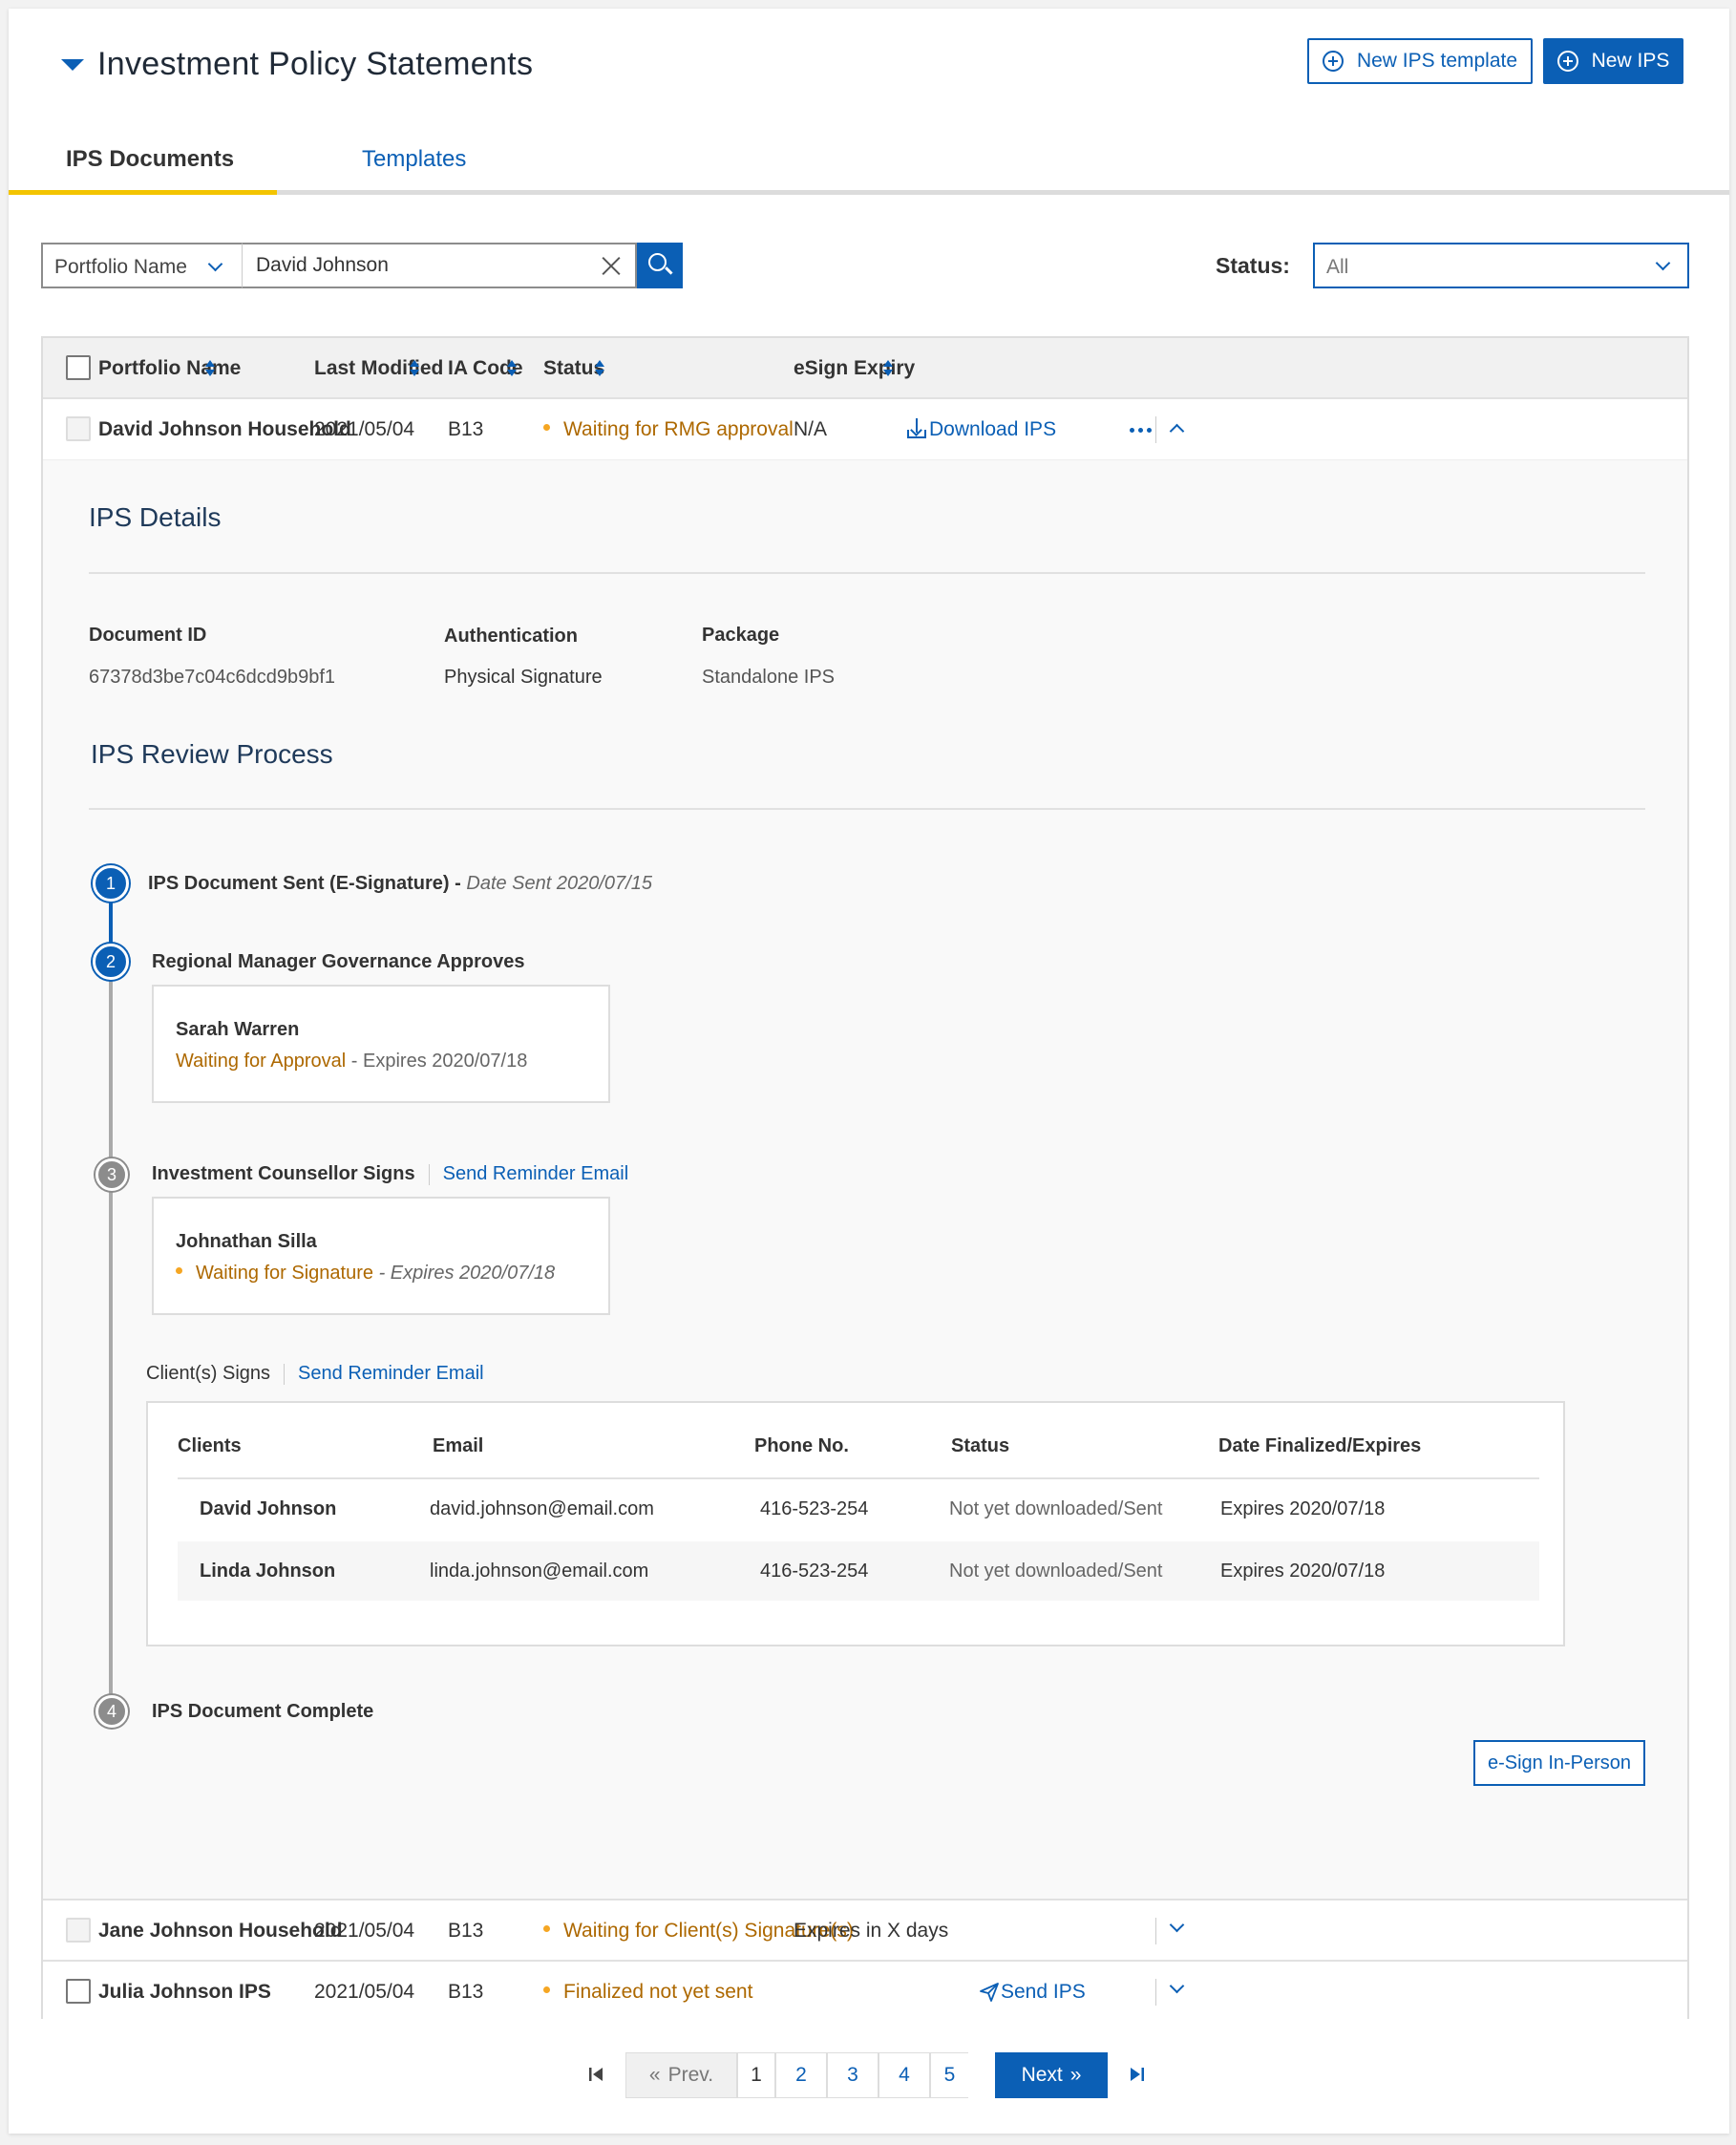  I want to click on col-esign-expiry: eSign Expiry, so click(854, 368).